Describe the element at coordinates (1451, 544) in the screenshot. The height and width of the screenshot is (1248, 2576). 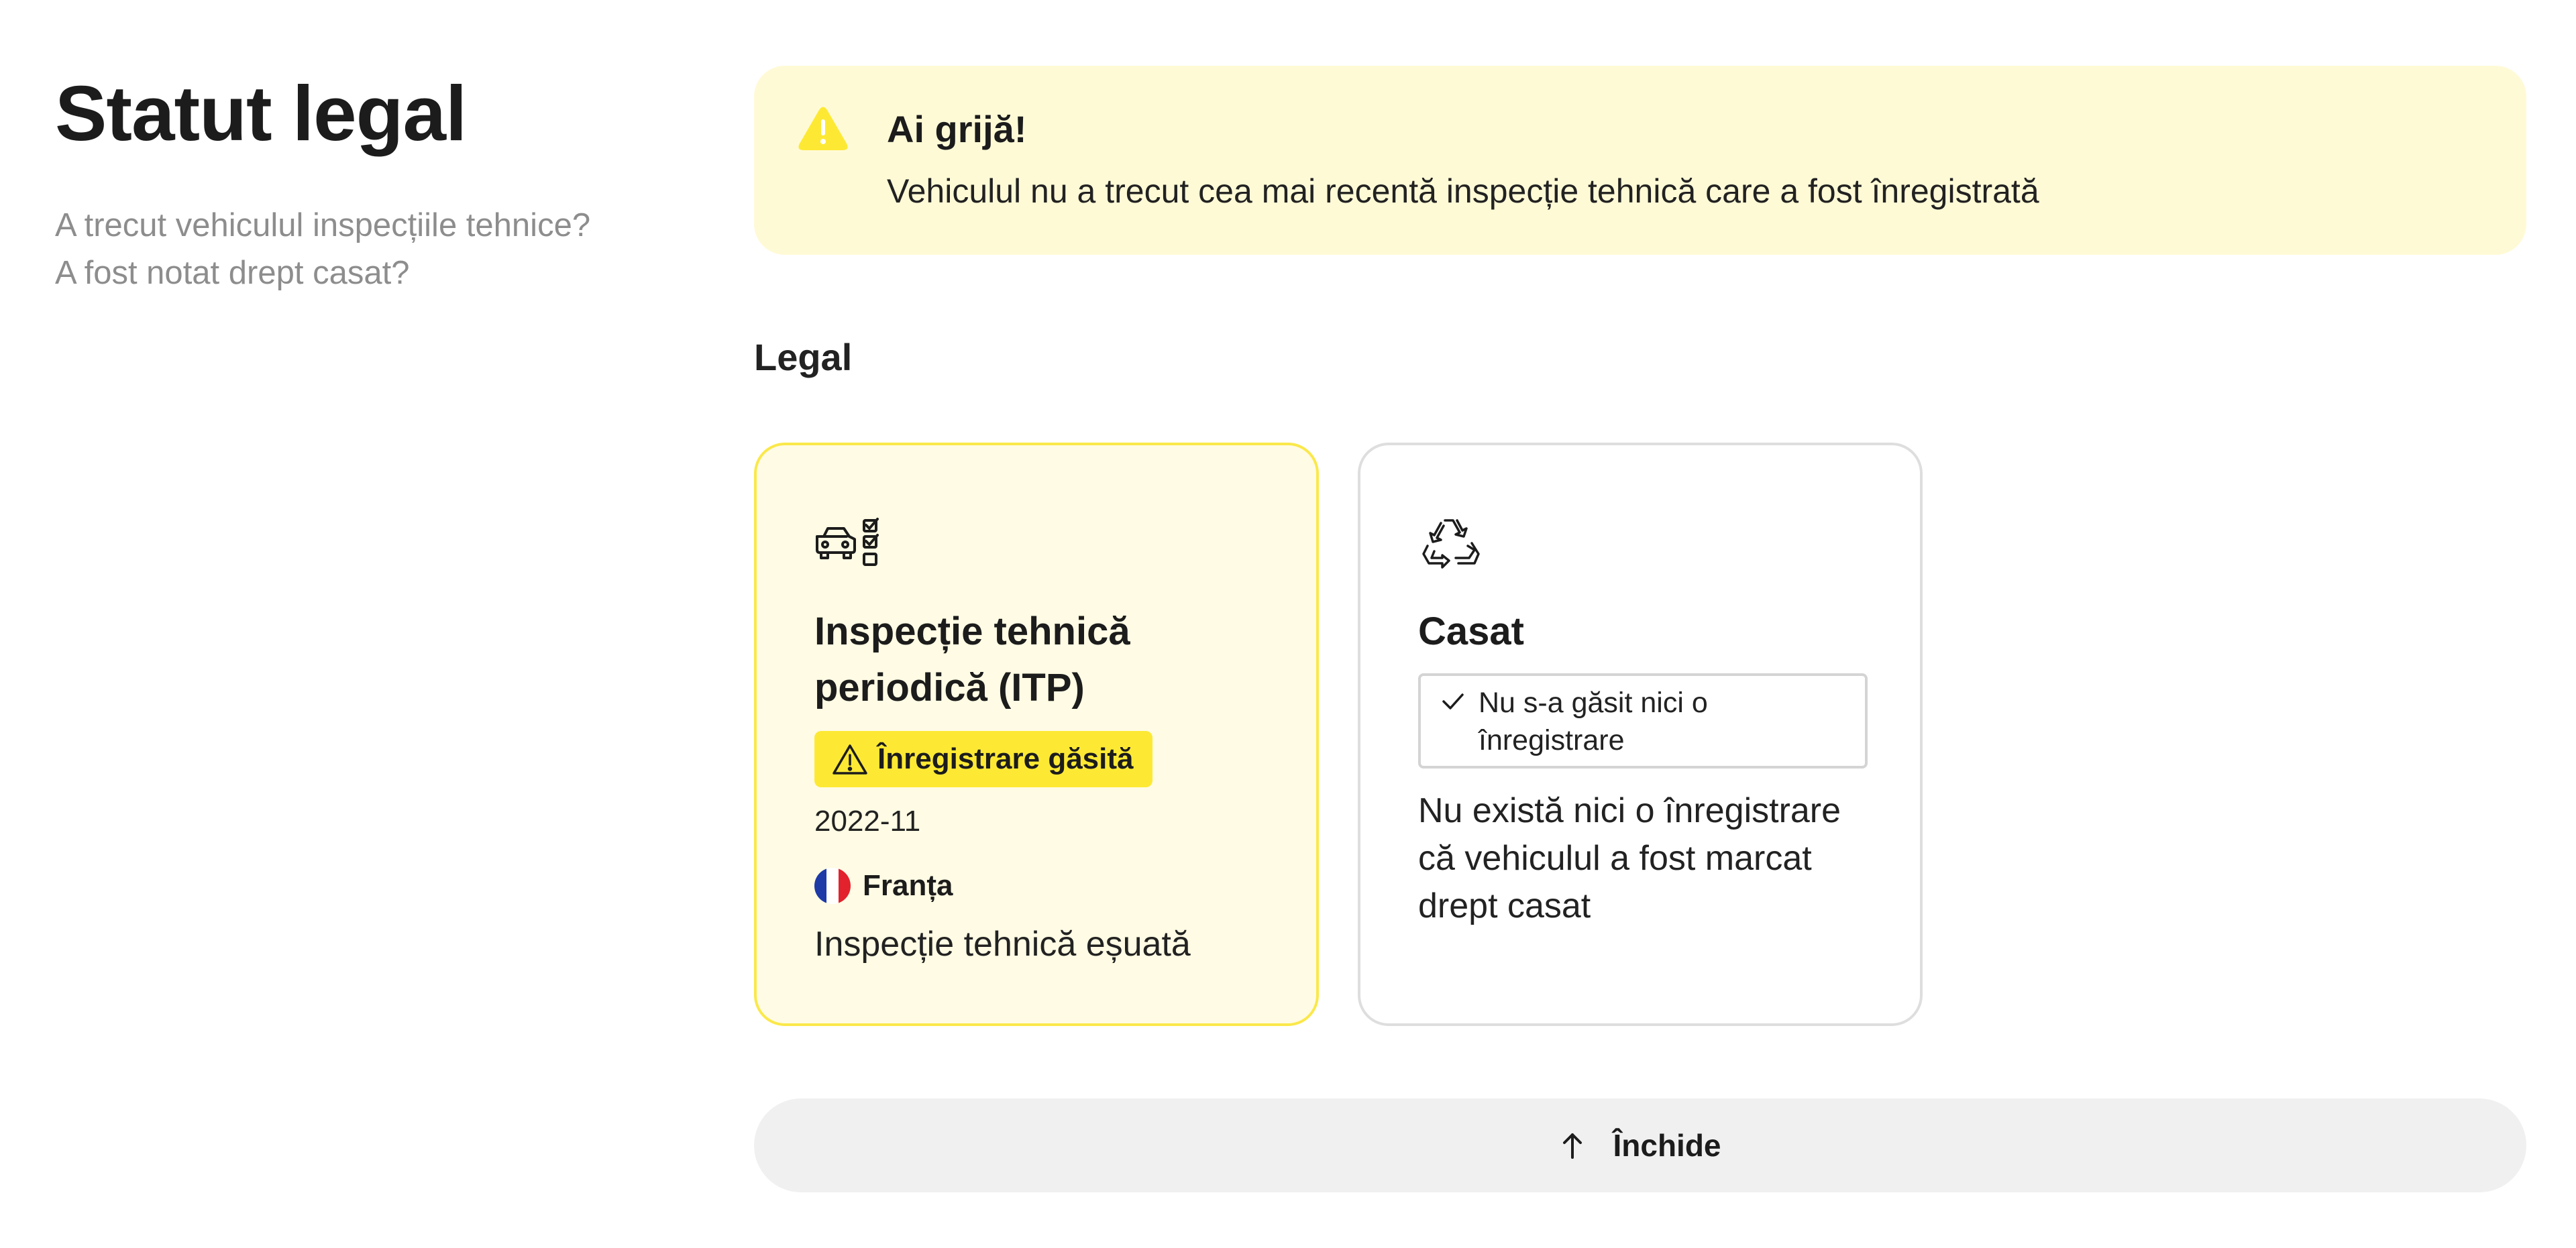
I see `recycle-icon` at that location.